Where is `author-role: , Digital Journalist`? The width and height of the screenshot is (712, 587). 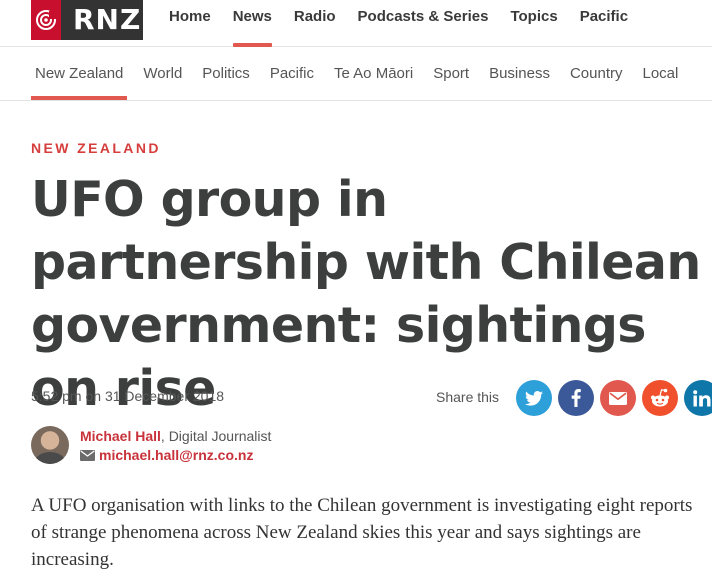 author-role: , Digital Journalist is located at coordinates (216, 436).